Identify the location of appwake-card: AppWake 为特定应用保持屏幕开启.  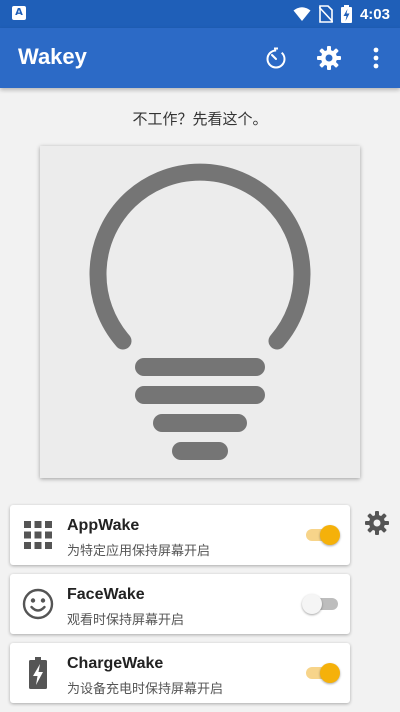
(180, 535).